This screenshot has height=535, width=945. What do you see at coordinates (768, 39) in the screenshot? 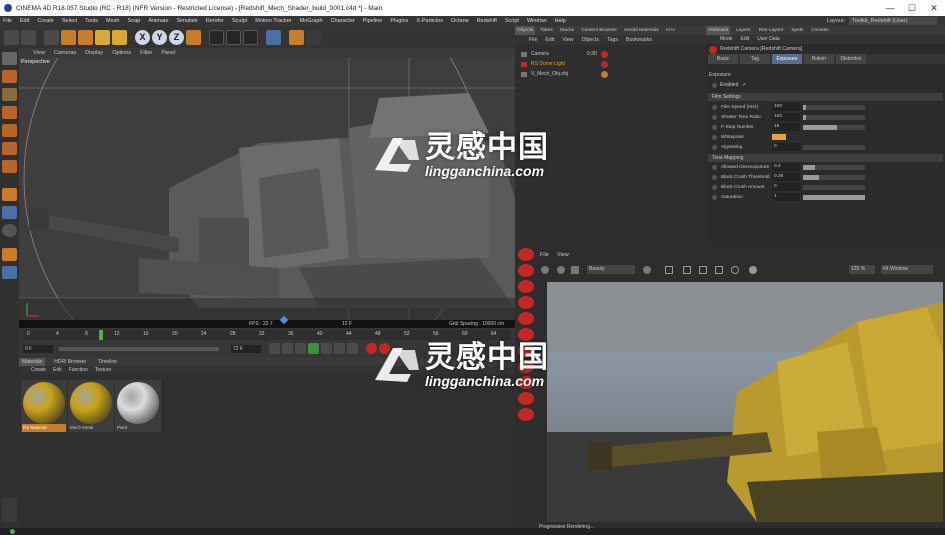
I see `attribute-menu-user-data: User Data` at bounding box center [768, 39].